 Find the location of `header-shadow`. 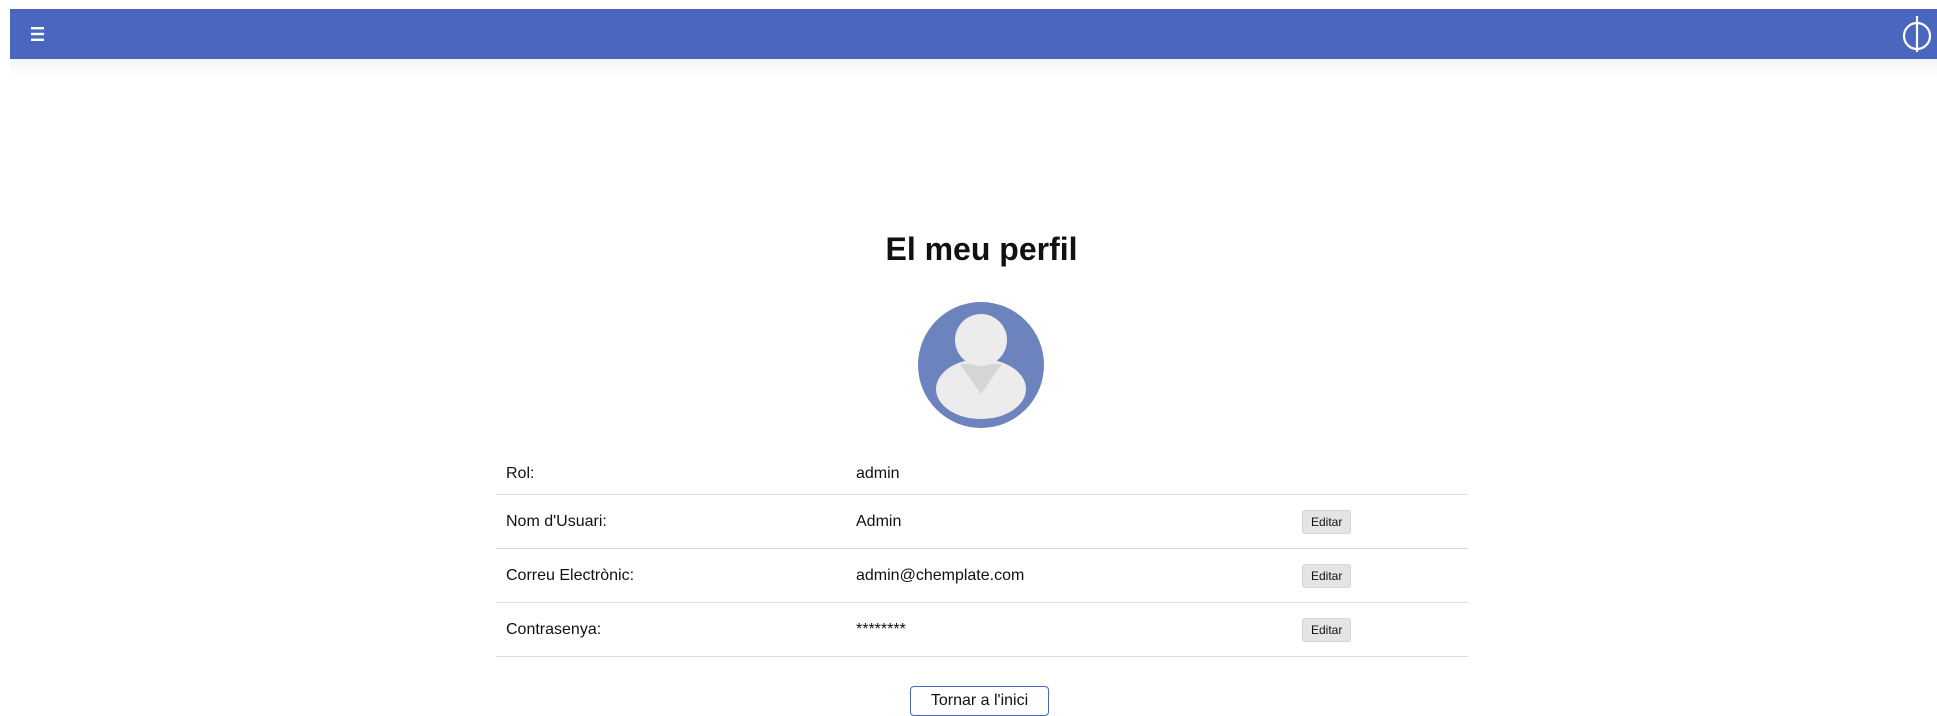

header-shadow is located at coordinates (973, 68).